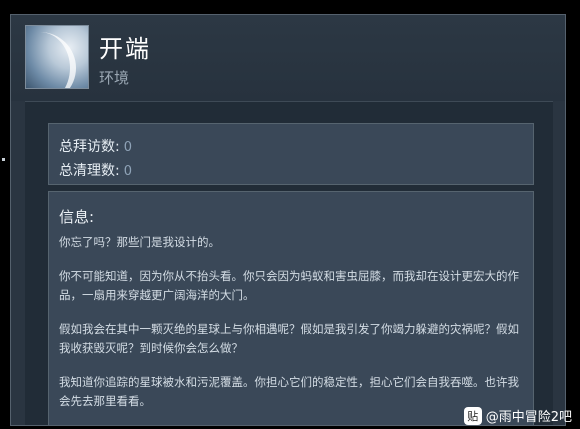 Image resolution: width=580 pixels, height=429 pixels. What do you see at coordinates (127, 147) in the screenshot?
I see `visits-value: 0` at bounding box center [127, 147].